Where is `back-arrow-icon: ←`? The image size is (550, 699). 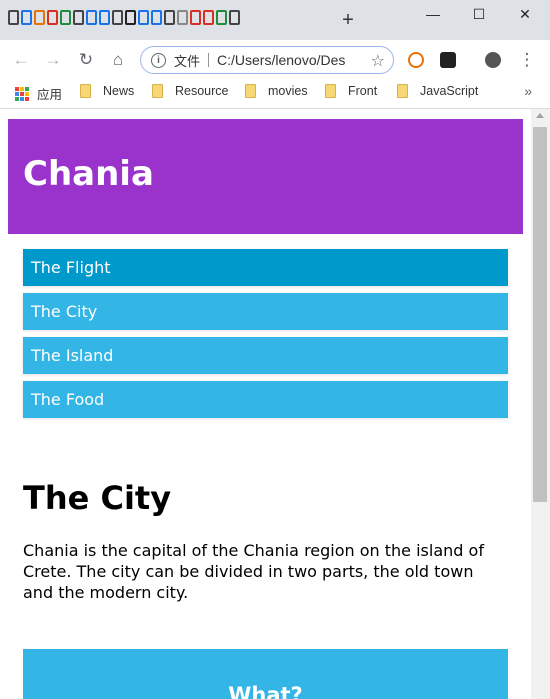 back-arrow-icon: ← is located at coordinates (21, 60).